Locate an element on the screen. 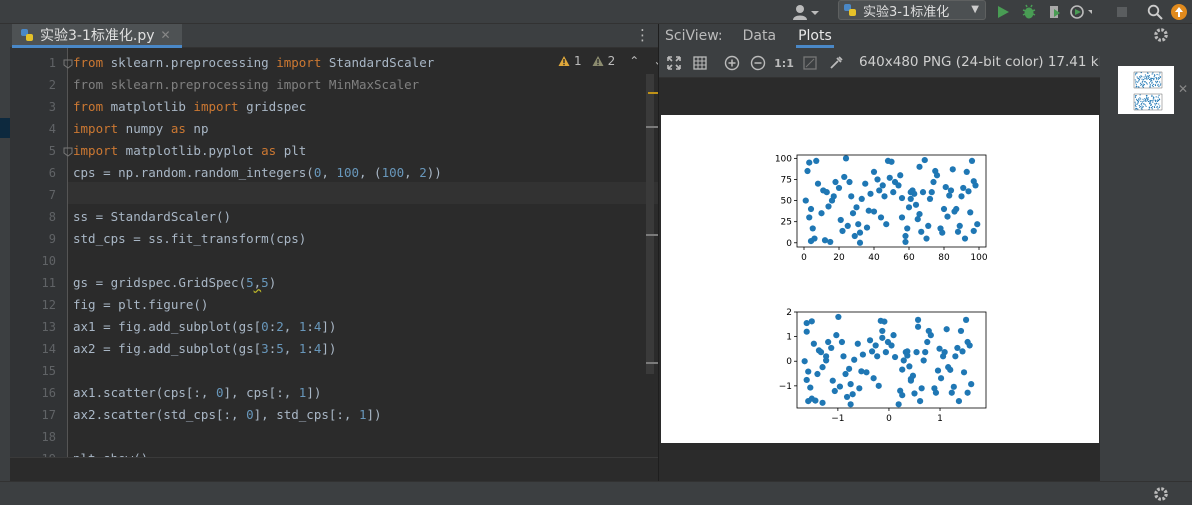  code-token: plt is located at coordinates (291, 150).